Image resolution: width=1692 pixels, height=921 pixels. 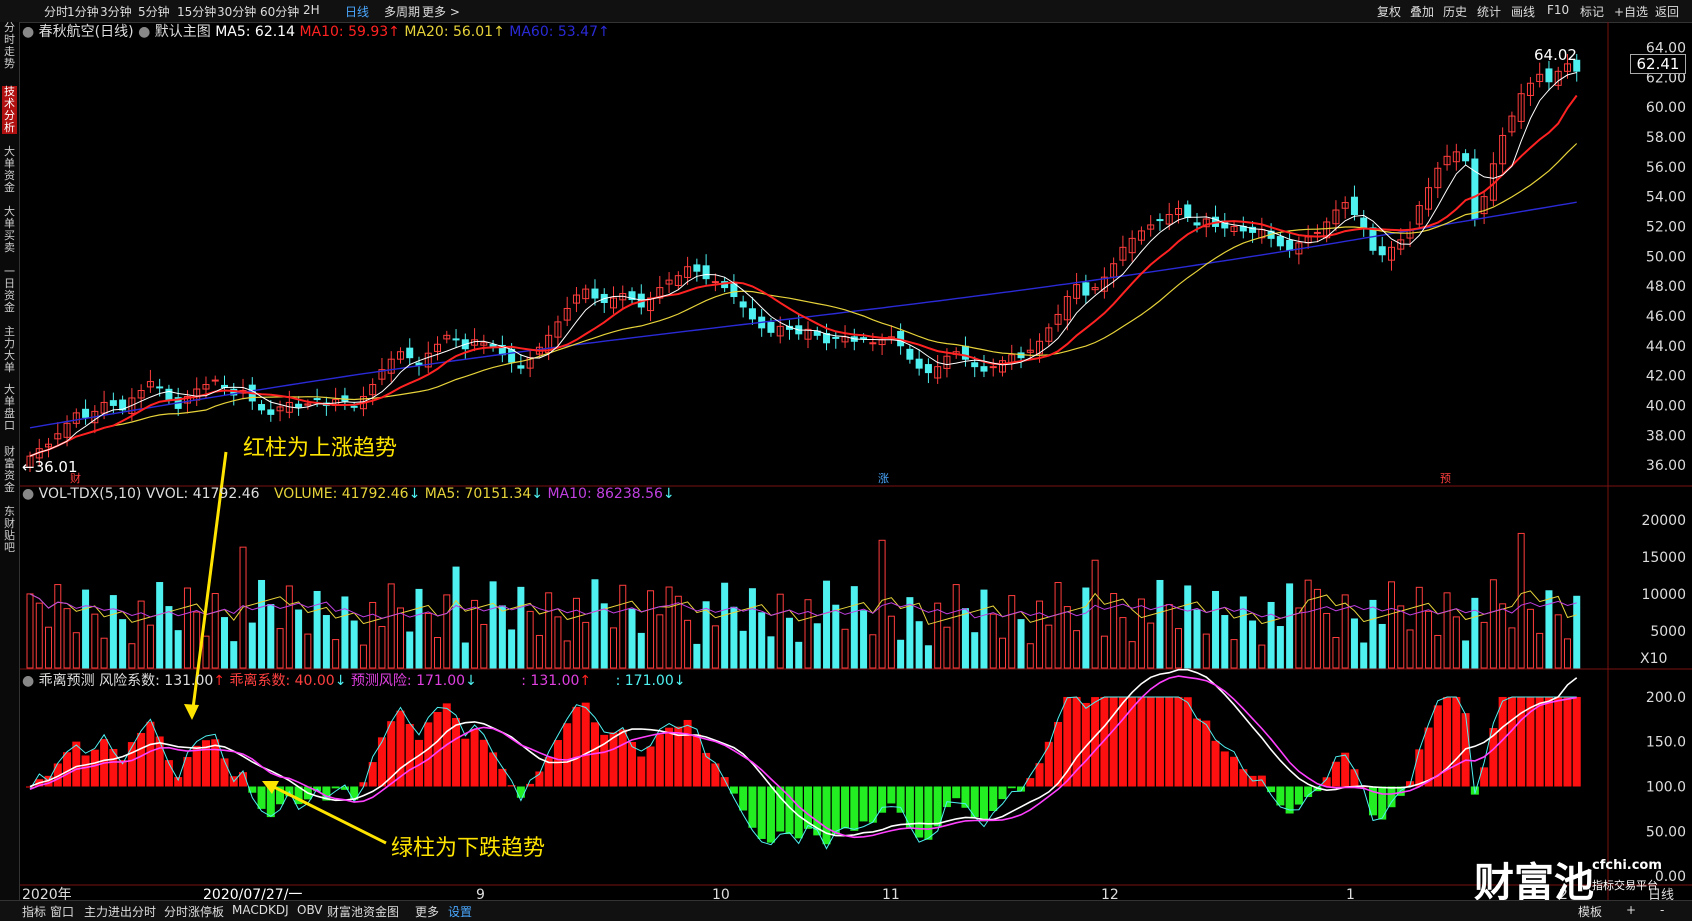 I want to click on low-price-value: 36.01, so click(x=56, y=467).